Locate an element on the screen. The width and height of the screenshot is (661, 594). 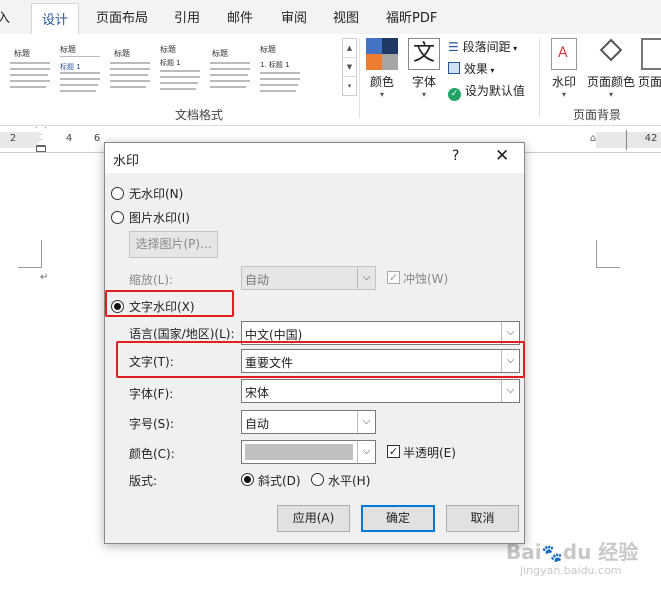
page-border-icon is located at coordinates (651, 54).